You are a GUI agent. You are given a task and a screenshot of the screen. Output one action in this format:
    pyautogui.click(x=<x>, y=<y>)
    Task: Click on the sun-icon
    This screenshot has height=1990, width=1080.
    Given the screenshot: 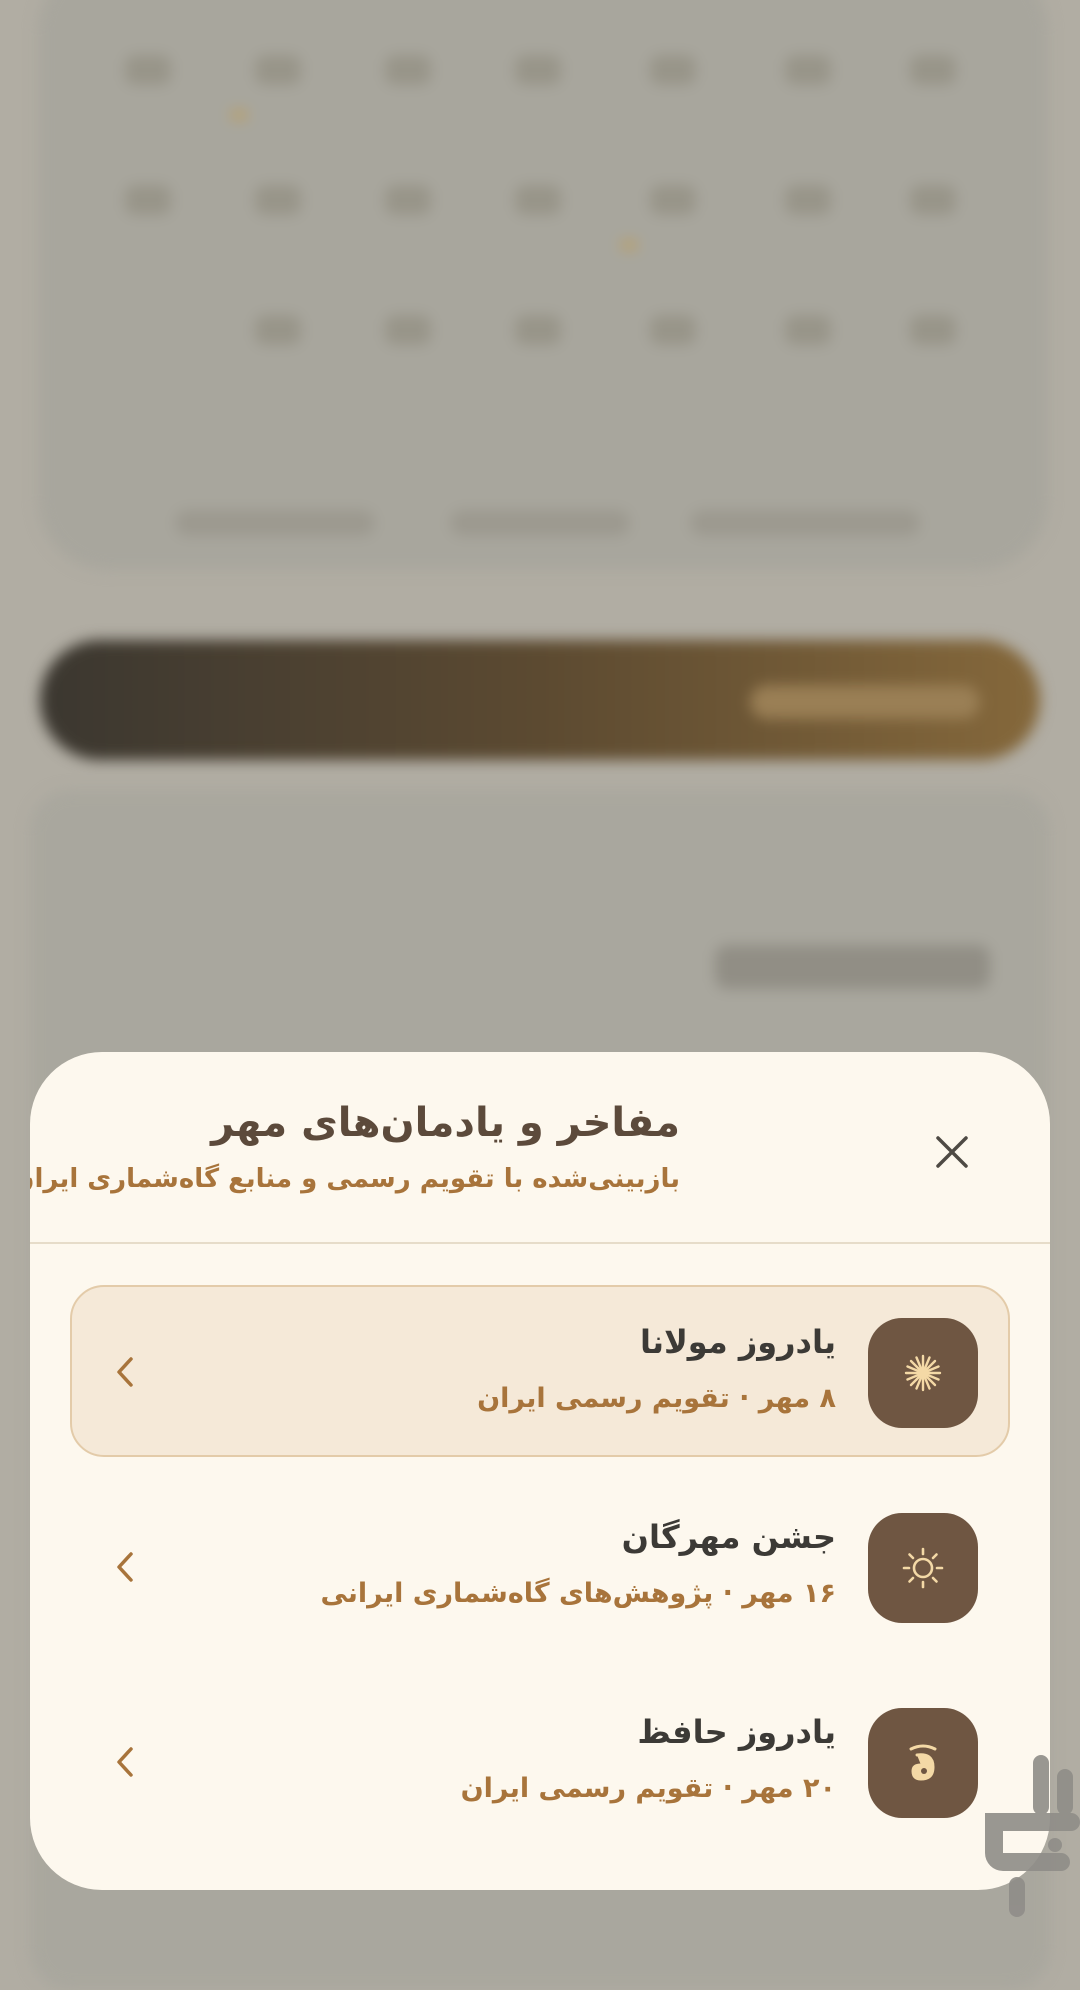 What is the action you would take?
    pyautogui.click(x=923, y=1568)
    